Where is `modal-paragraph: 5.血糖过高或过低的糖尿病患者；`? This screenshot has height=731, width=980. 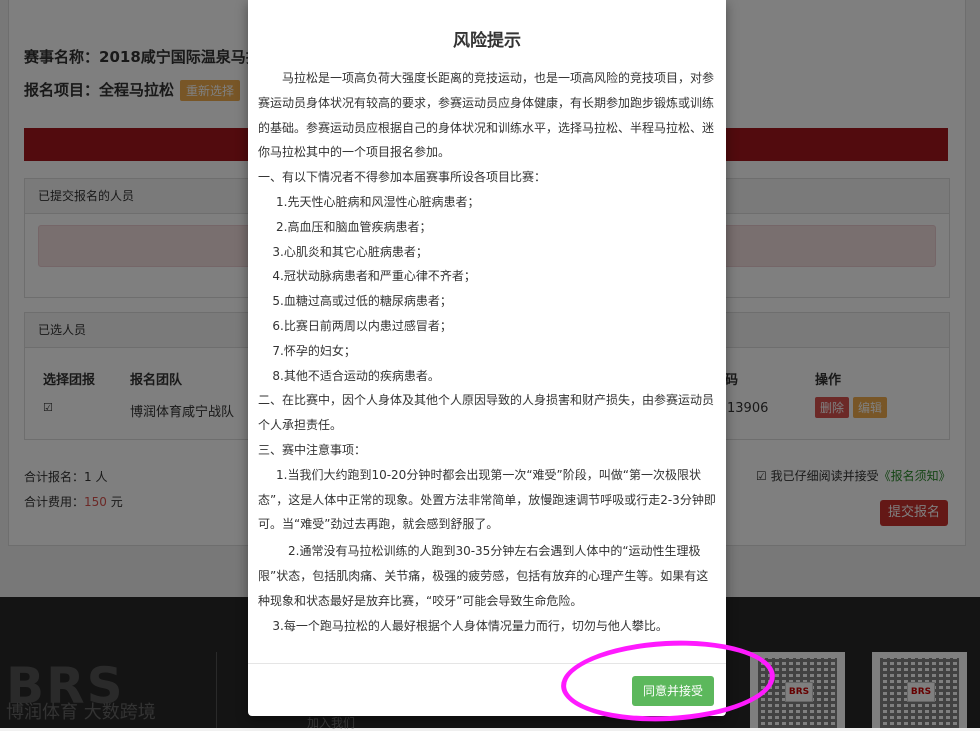 modal-paragraph: 5.血糖过高或过低的糖尿病患者； is located at coordinates (362, 301).